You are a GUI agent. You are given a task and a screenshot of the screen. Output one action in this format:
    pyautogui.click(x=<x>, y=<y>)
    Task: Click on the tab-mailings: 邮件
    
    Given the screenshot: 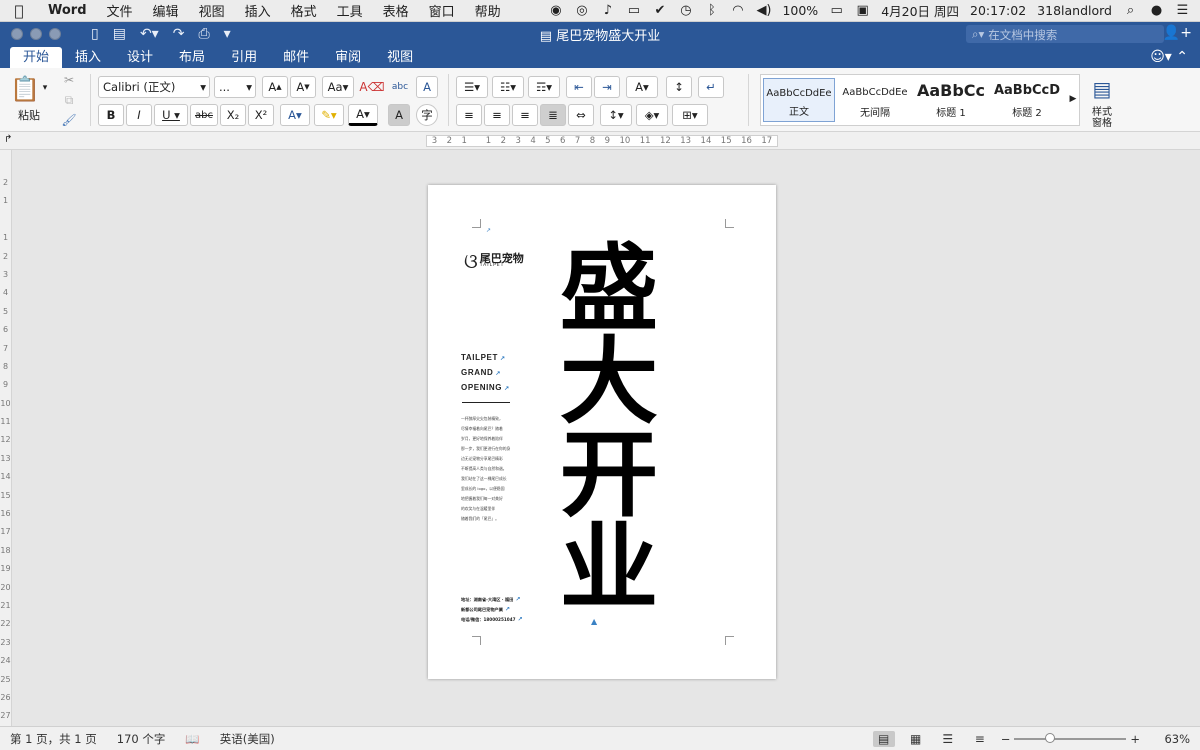 What is the action you would take?
    pyautogui.click(x=296, y=57)
    